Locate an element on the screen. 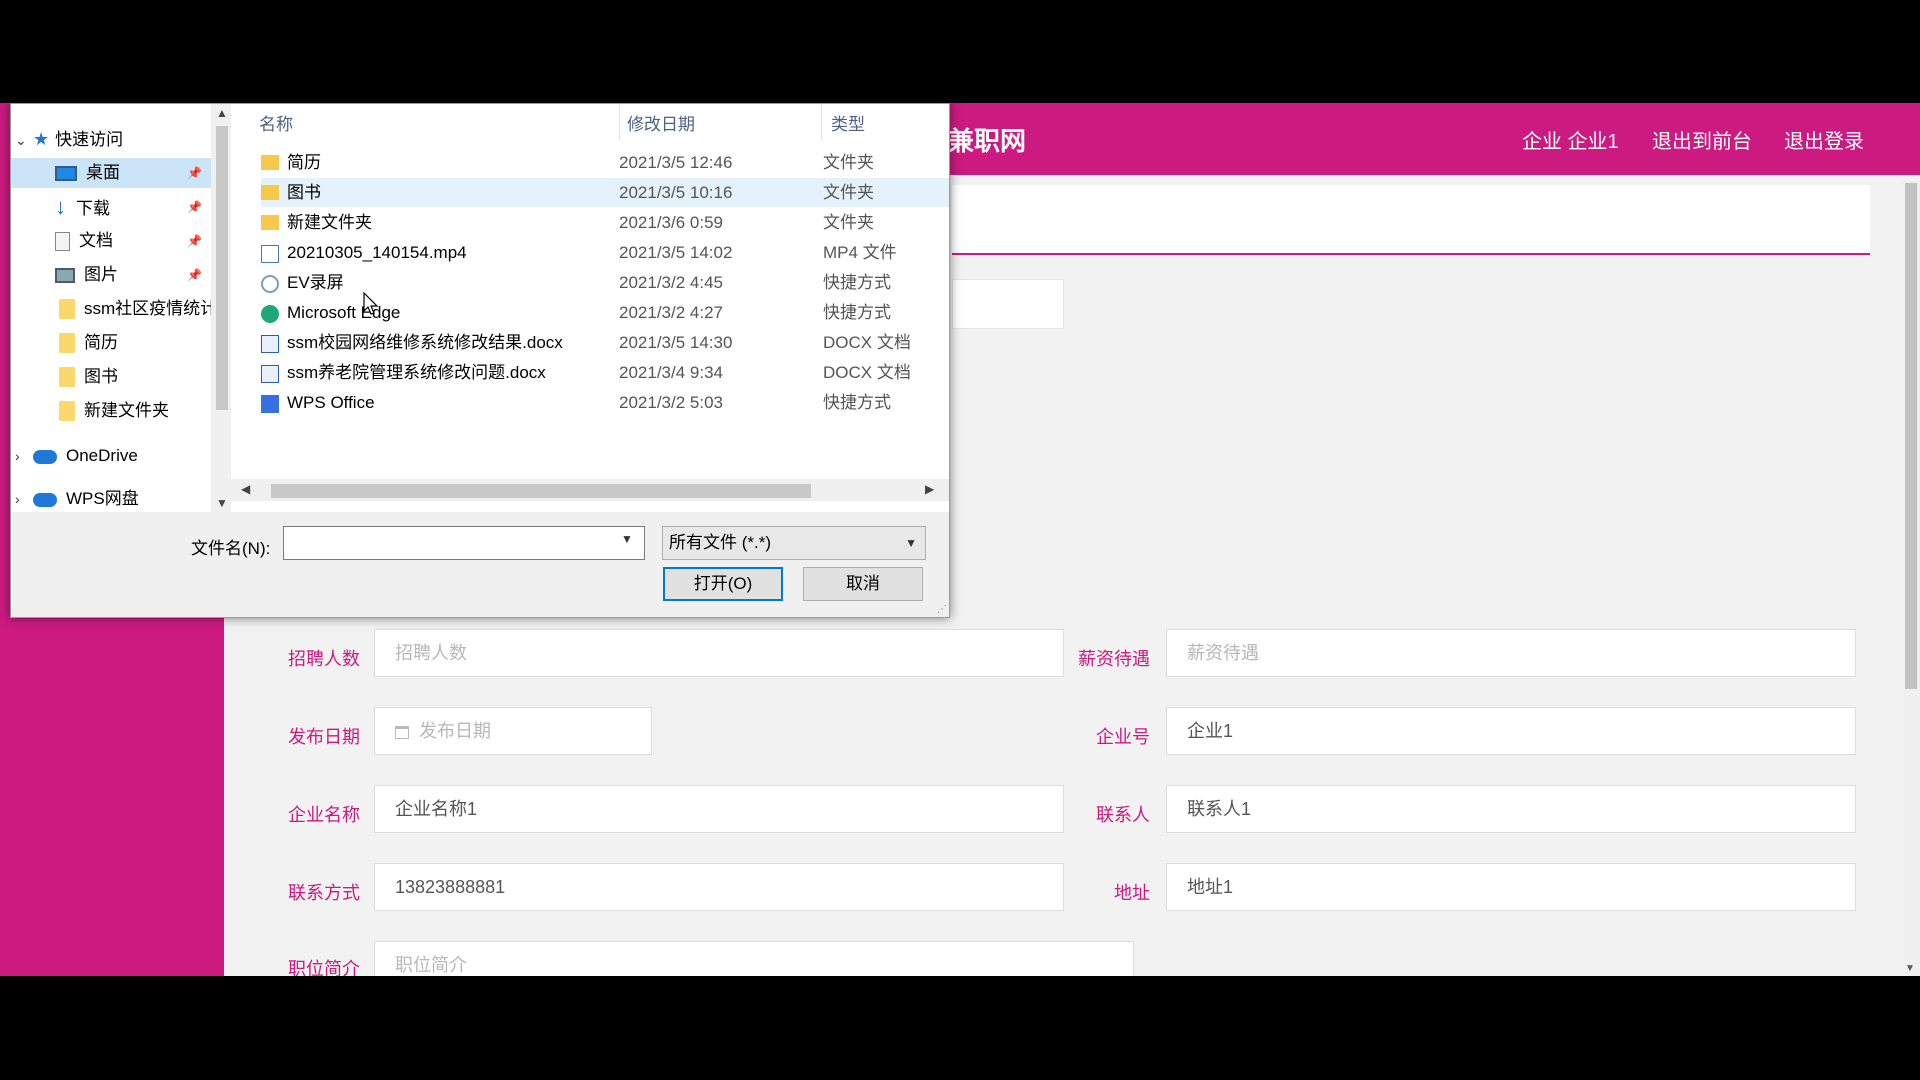 This screenshot has height=1080, width=1920. column-header-name: 名称 is located at coordinates (276, 122).